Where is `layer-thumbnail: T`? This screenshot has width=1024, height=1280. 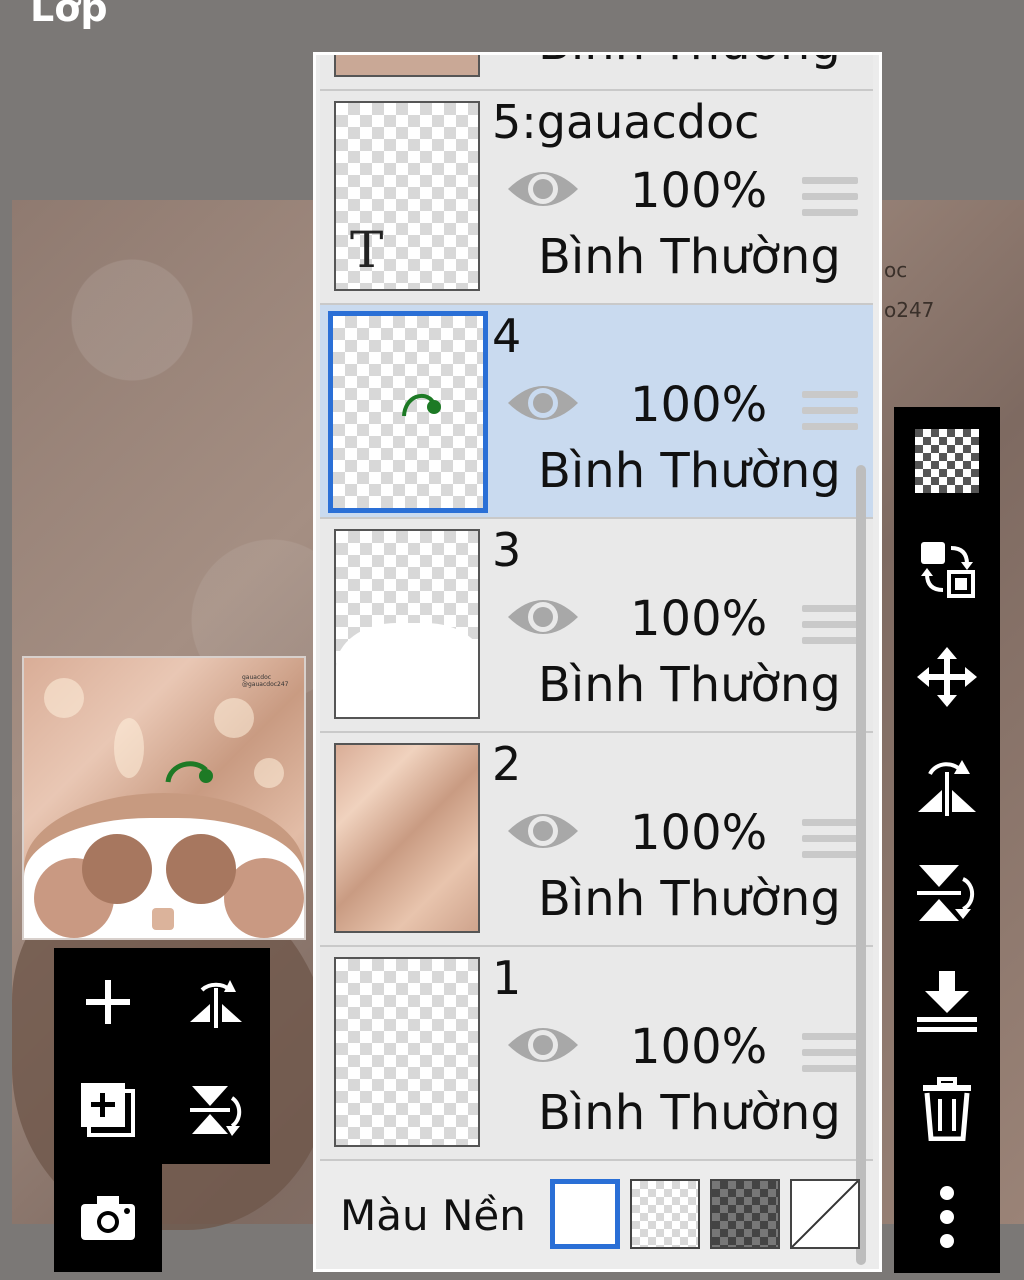
layer-thumbnail: T is located at coordinates (407, 196).